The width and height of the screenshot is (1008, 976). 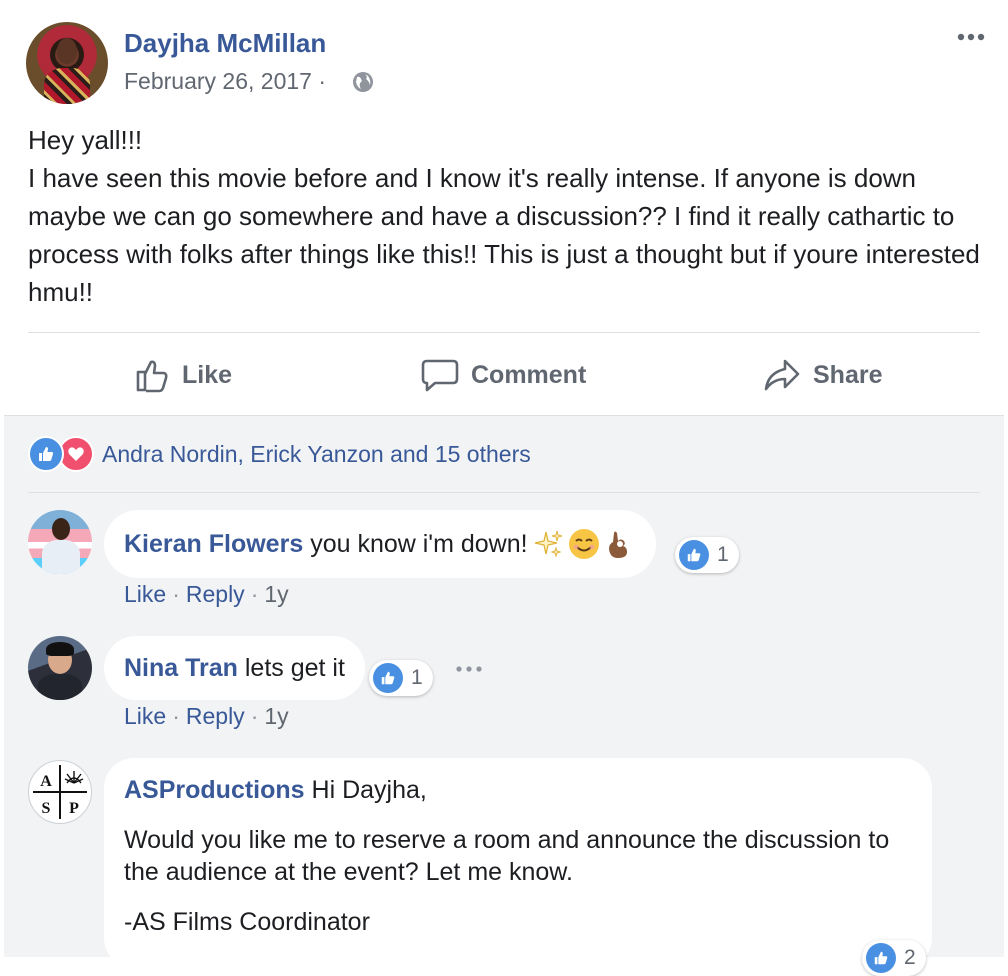 I want to click on share-label: Share, so click(x=848, y=374).